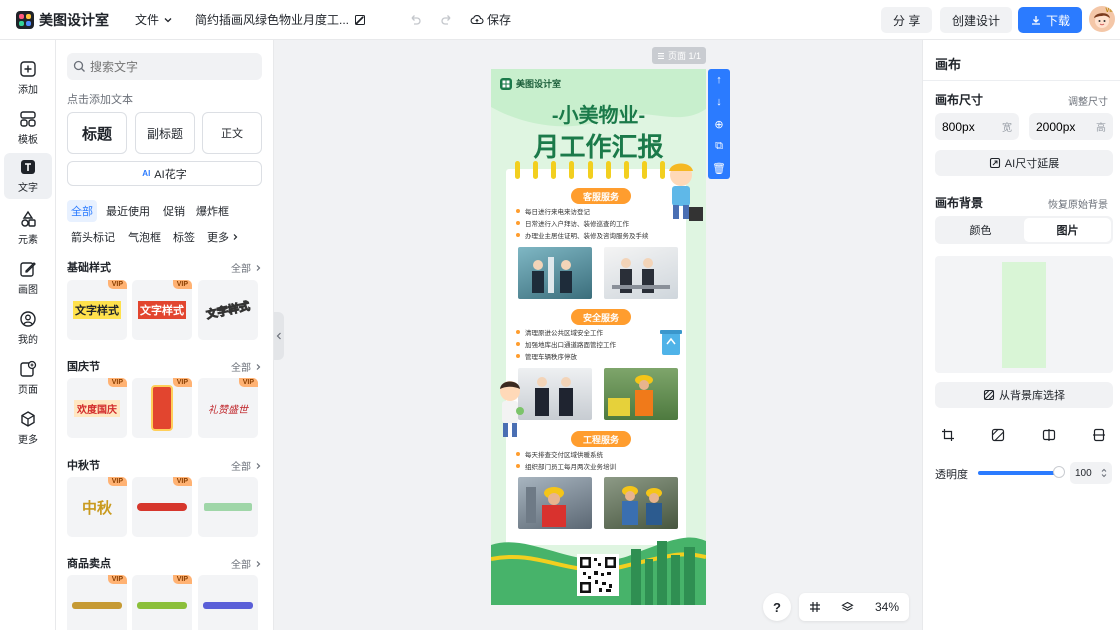 The height and width of the screenshot is (630, 1120). What do you see at coordinates (82, 211) in the screenshot?
I see `chip-all: 全部` at bounding box center [82, 211].